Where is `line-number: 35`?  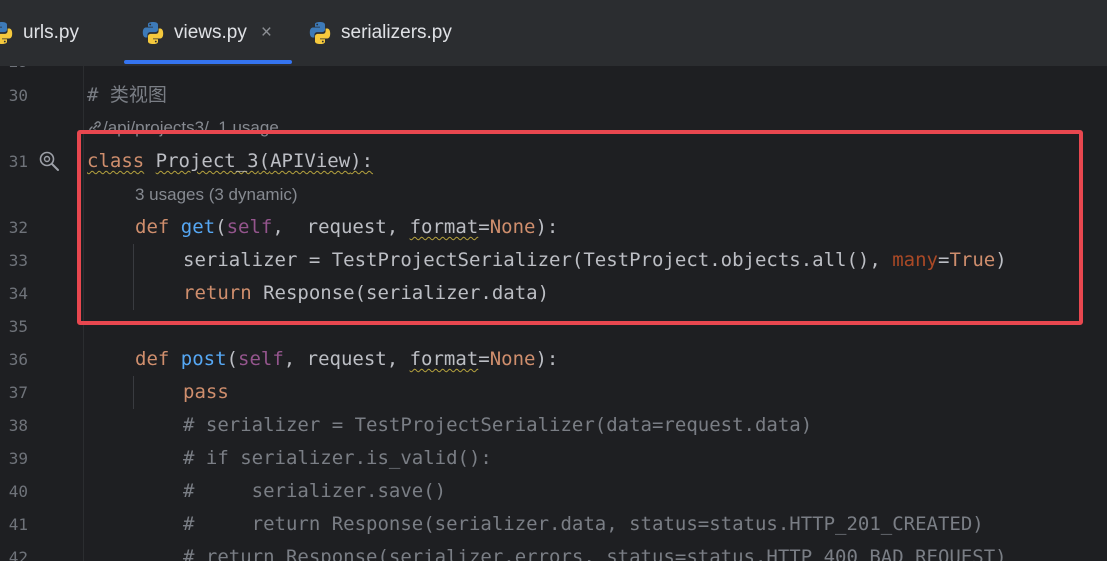 line-number: 35 is located at coordinates (18, 326).